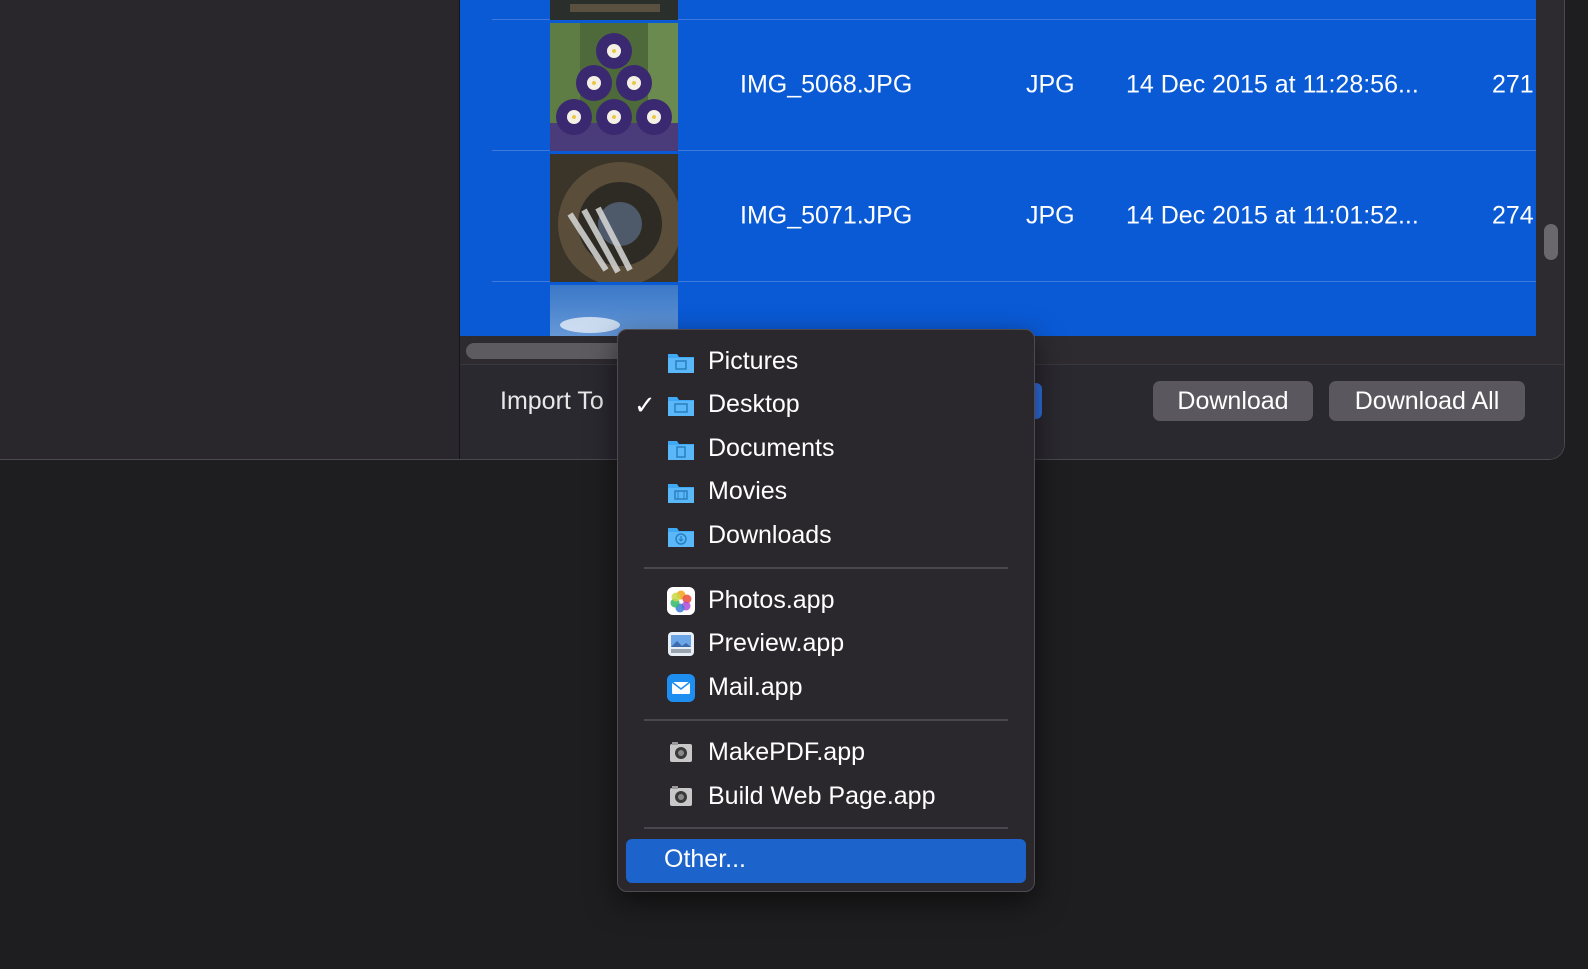 The image size is (1588, 969). I want to click on vertical-scroll-thumb, so click(1551, 242).